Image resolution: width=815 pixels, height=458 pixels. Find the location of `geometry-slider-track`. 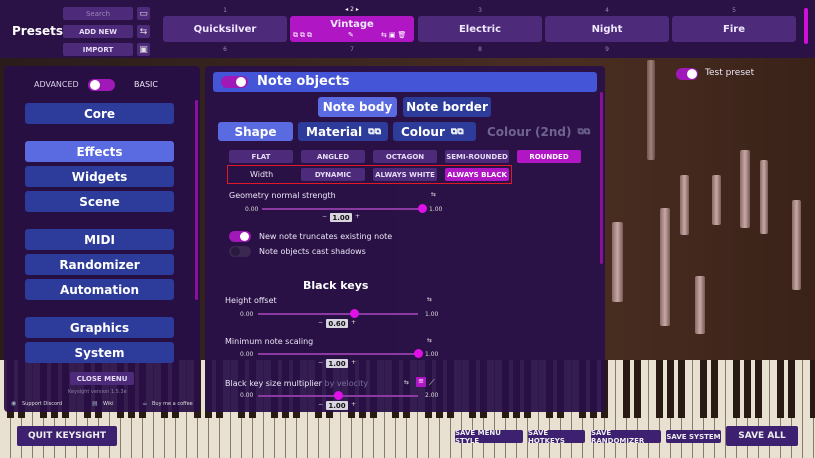

geometry-slider-track is located at coordinates (342, 209).